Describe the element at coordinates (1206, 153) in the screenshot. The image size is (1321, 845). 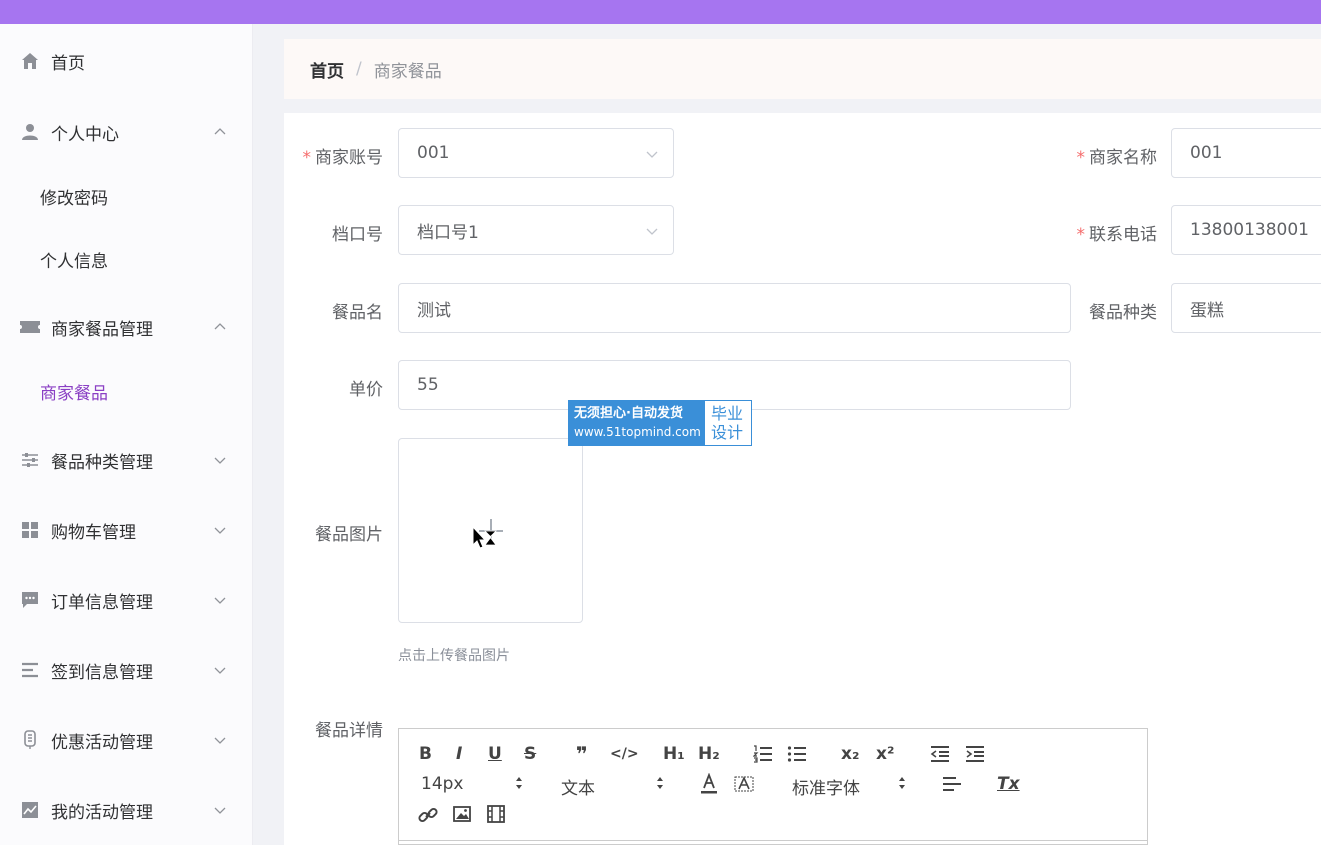
I see `merchant-name-value: 001` at that location.